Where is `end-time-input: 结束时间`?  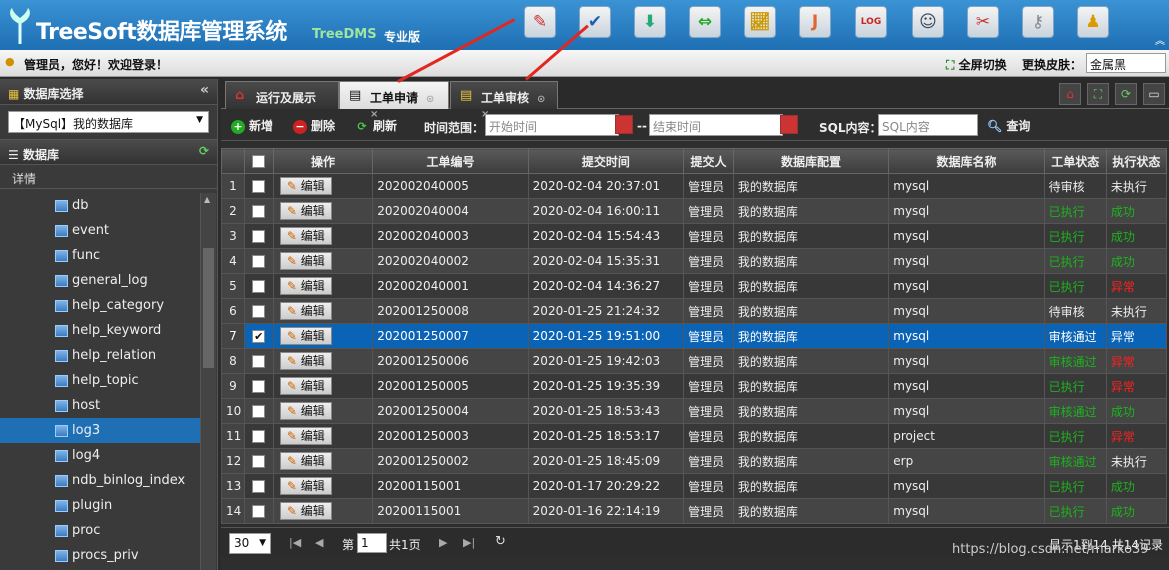 end-time-input: 结束时间 is located at coordinates (716, 125).